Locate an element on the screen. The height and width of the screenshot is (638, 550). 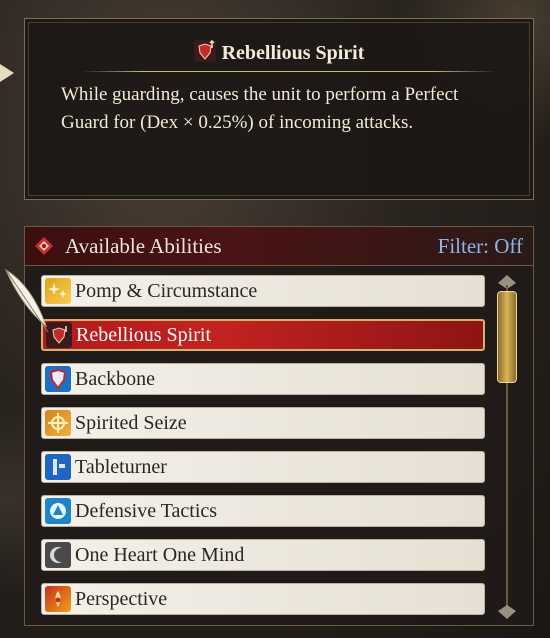
crescent-icon is located at coordinates (58, 555).